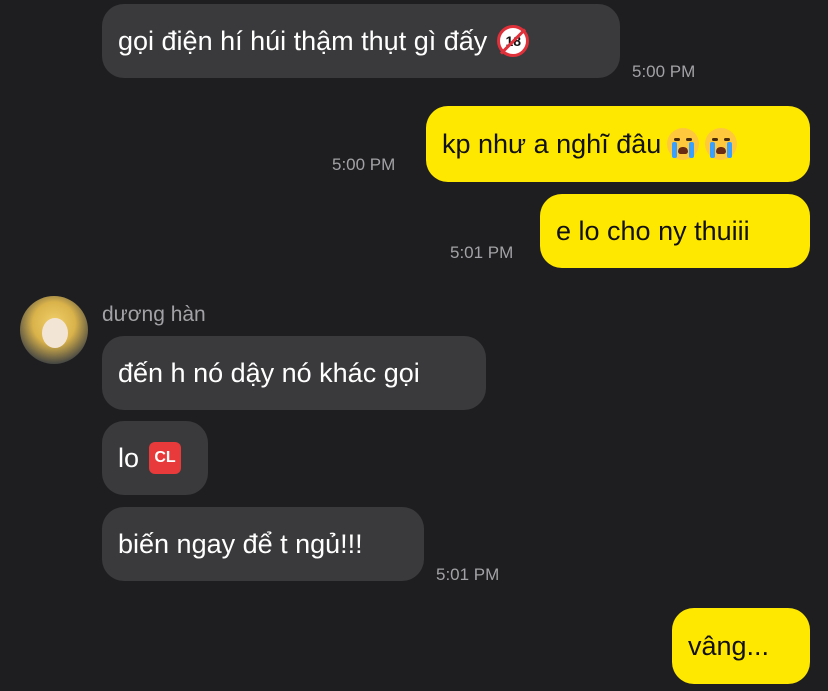 This screenshot has width=828, height=691. I want to click on outgoing-message-bubble: e lo cho ny thuiii, so click(675, 231).